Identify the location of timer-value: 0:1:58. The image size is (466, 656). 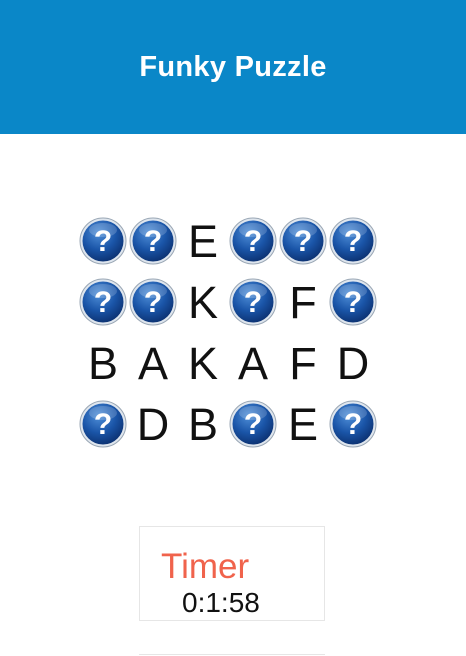
(221, 602).